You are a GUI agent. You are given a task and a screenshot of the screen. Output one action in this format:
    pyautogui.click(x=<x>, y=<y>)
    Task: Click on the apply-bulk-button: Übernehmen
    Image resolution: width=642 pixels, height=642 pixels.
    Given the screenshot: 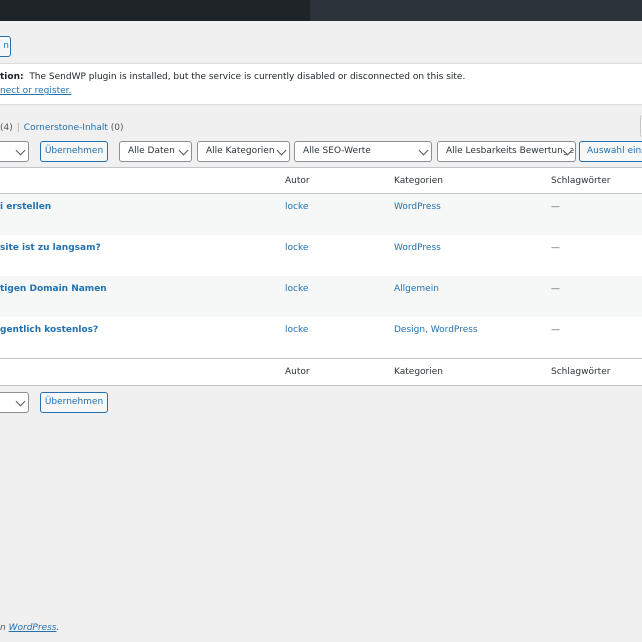 What is the action you would take?
    pyautogui.click(x=74, y=151)
    